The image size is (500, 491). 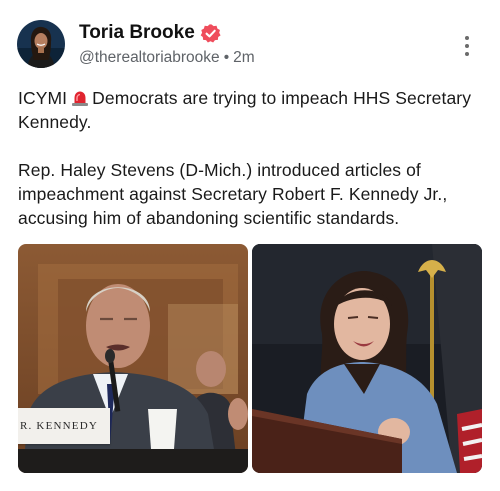 I want to click on icymi-text: ICYMI, so click(x=43, y=98).